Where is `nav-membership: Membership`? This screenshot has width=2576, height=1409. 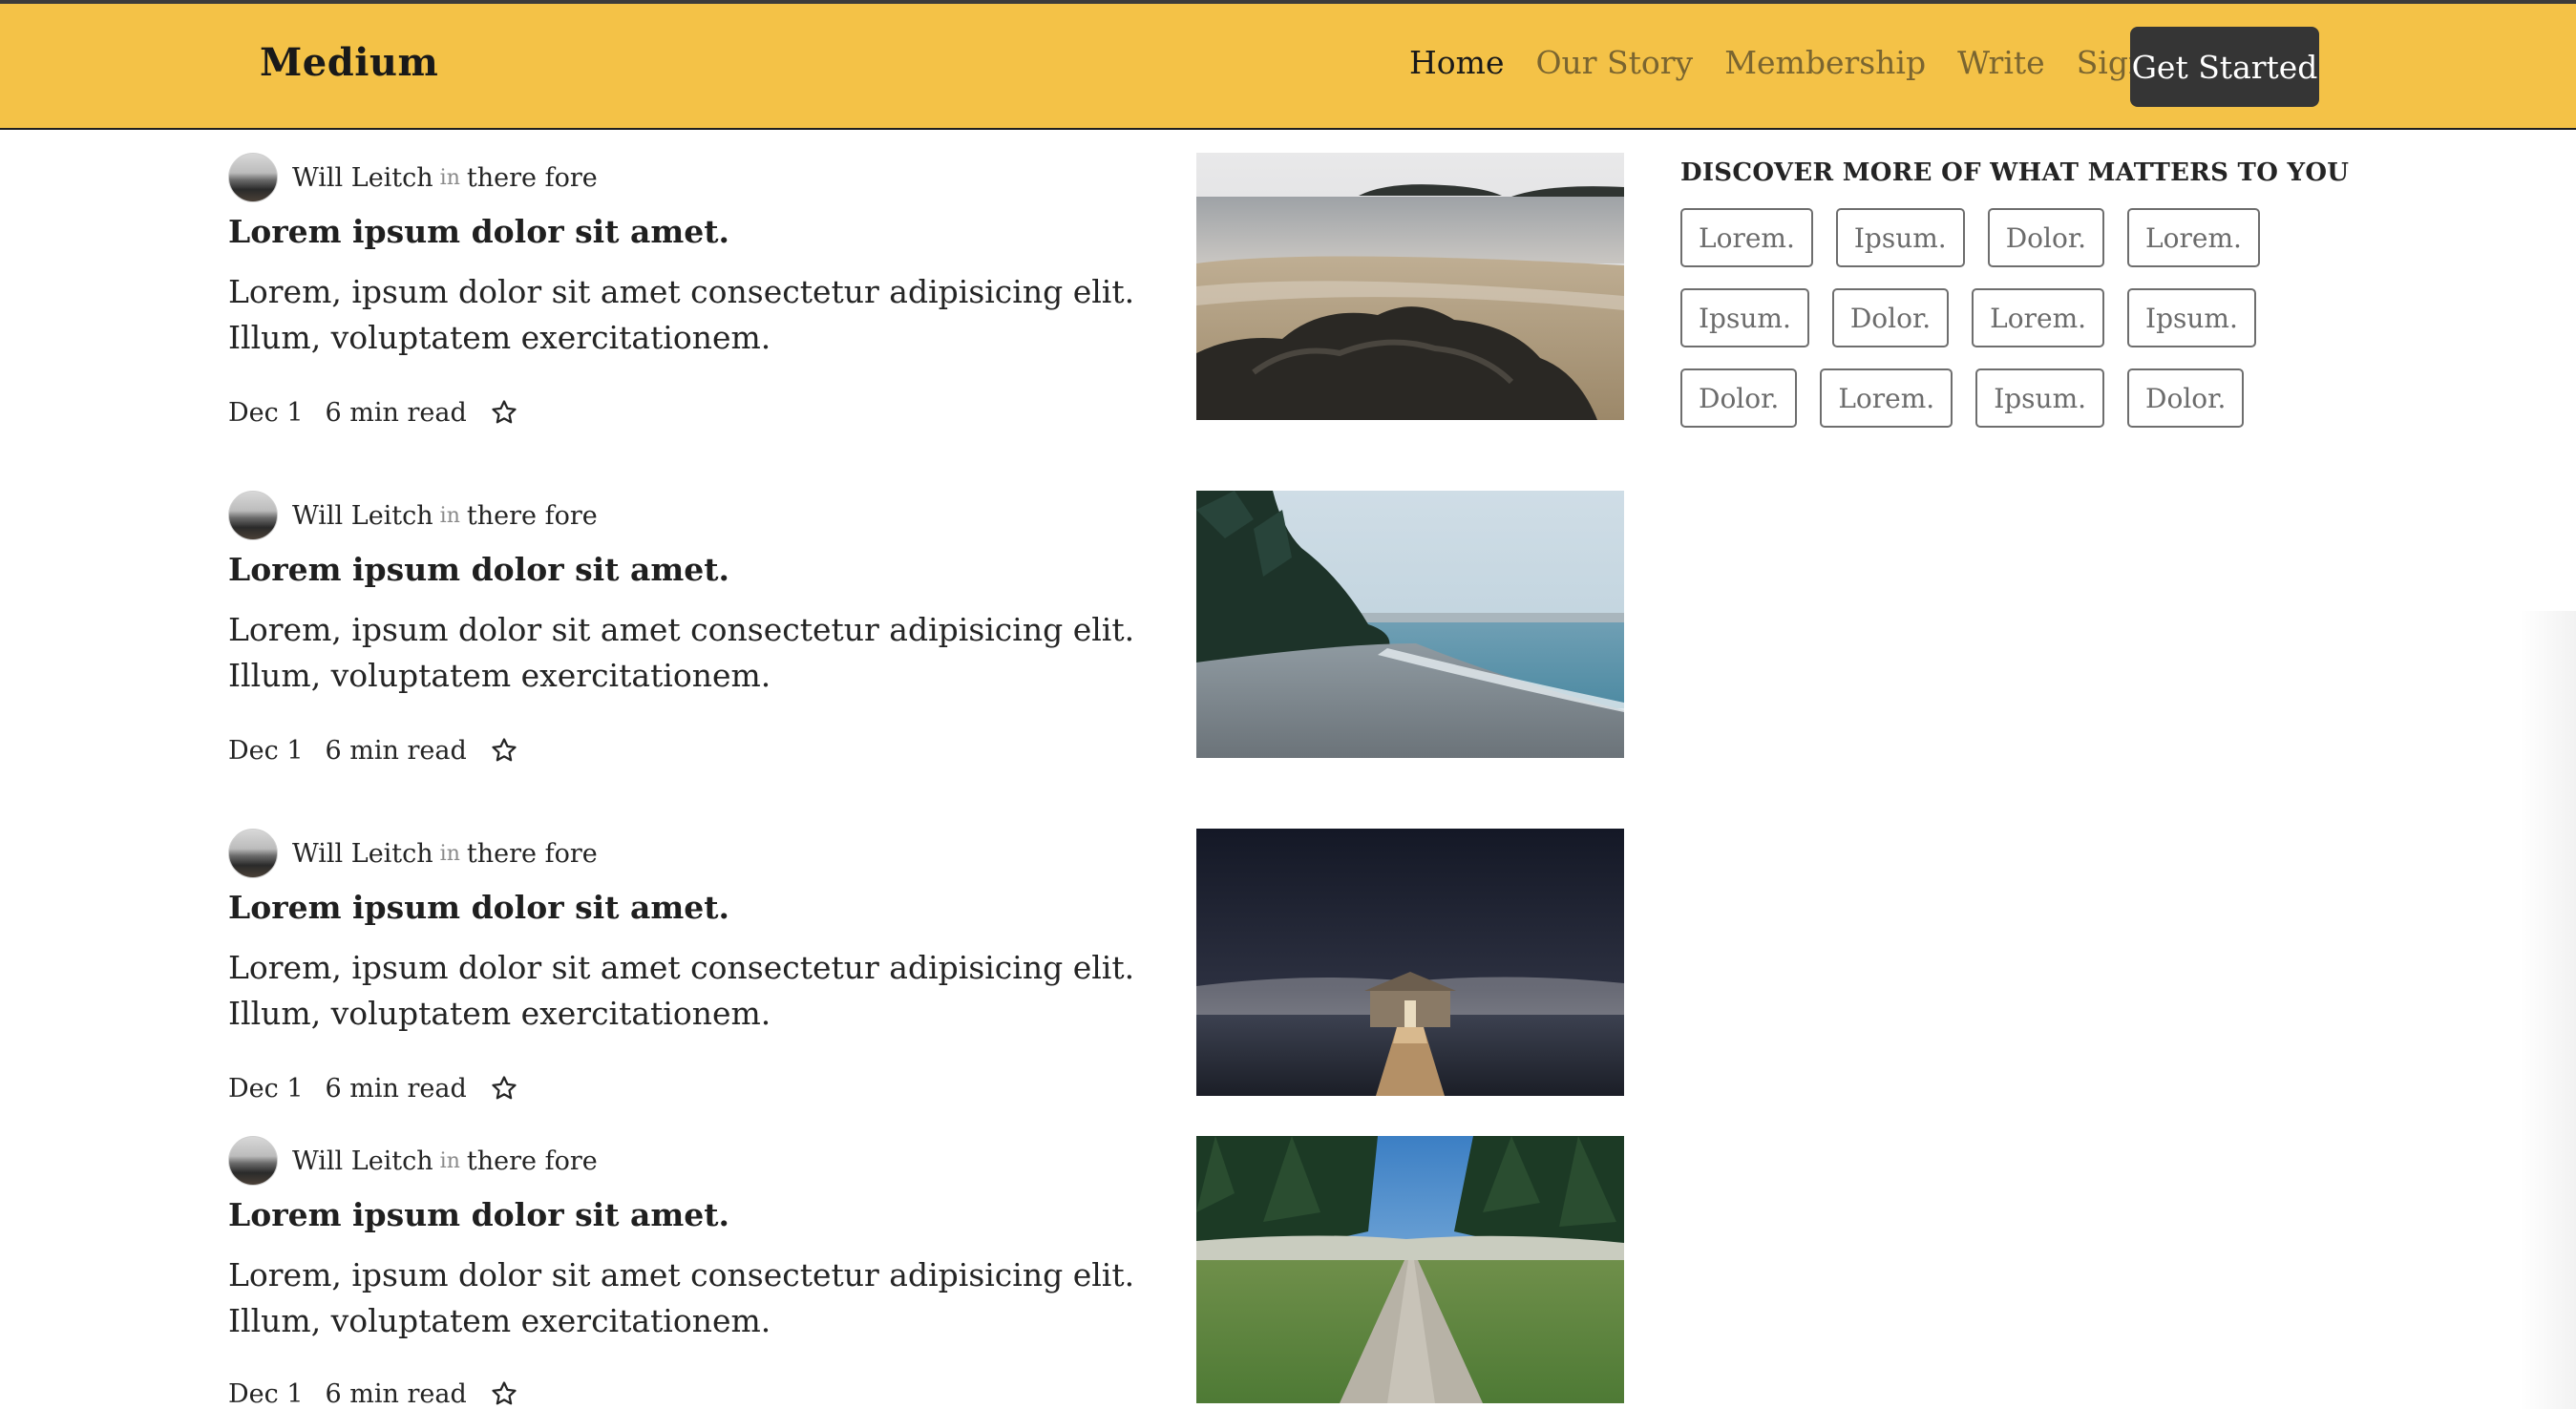
nav-membership: Membership is located at coordinates (1825, 63).